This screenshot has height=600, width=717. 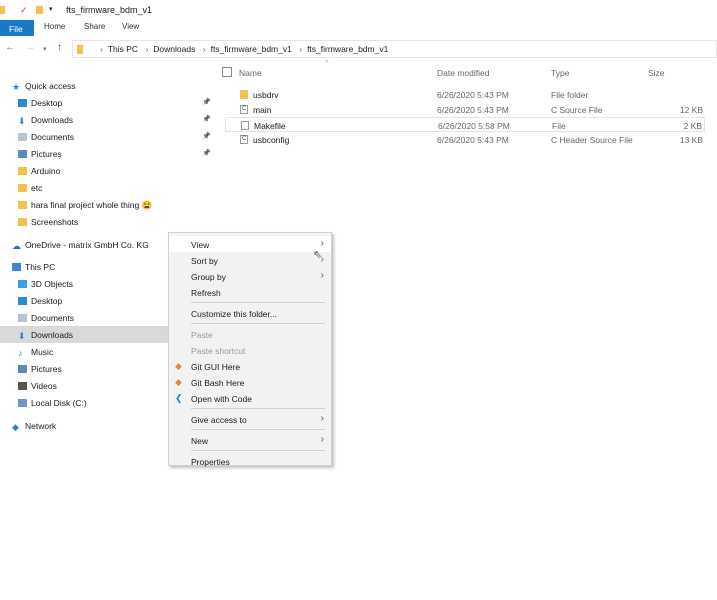 I want to click on sidebar-item-label: Pictures, so click(x=46, y=154).